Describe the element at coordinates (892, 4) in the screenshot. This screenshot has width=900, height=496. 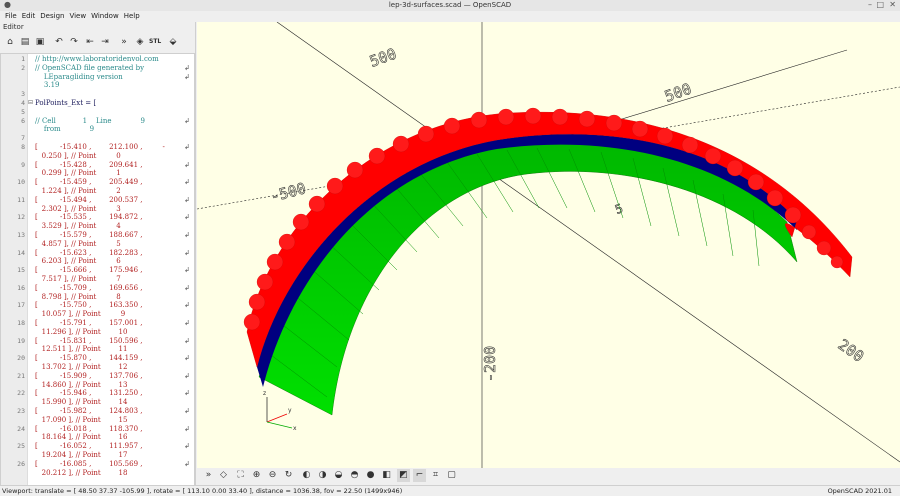
I see `close-icon: ✕` at that location.